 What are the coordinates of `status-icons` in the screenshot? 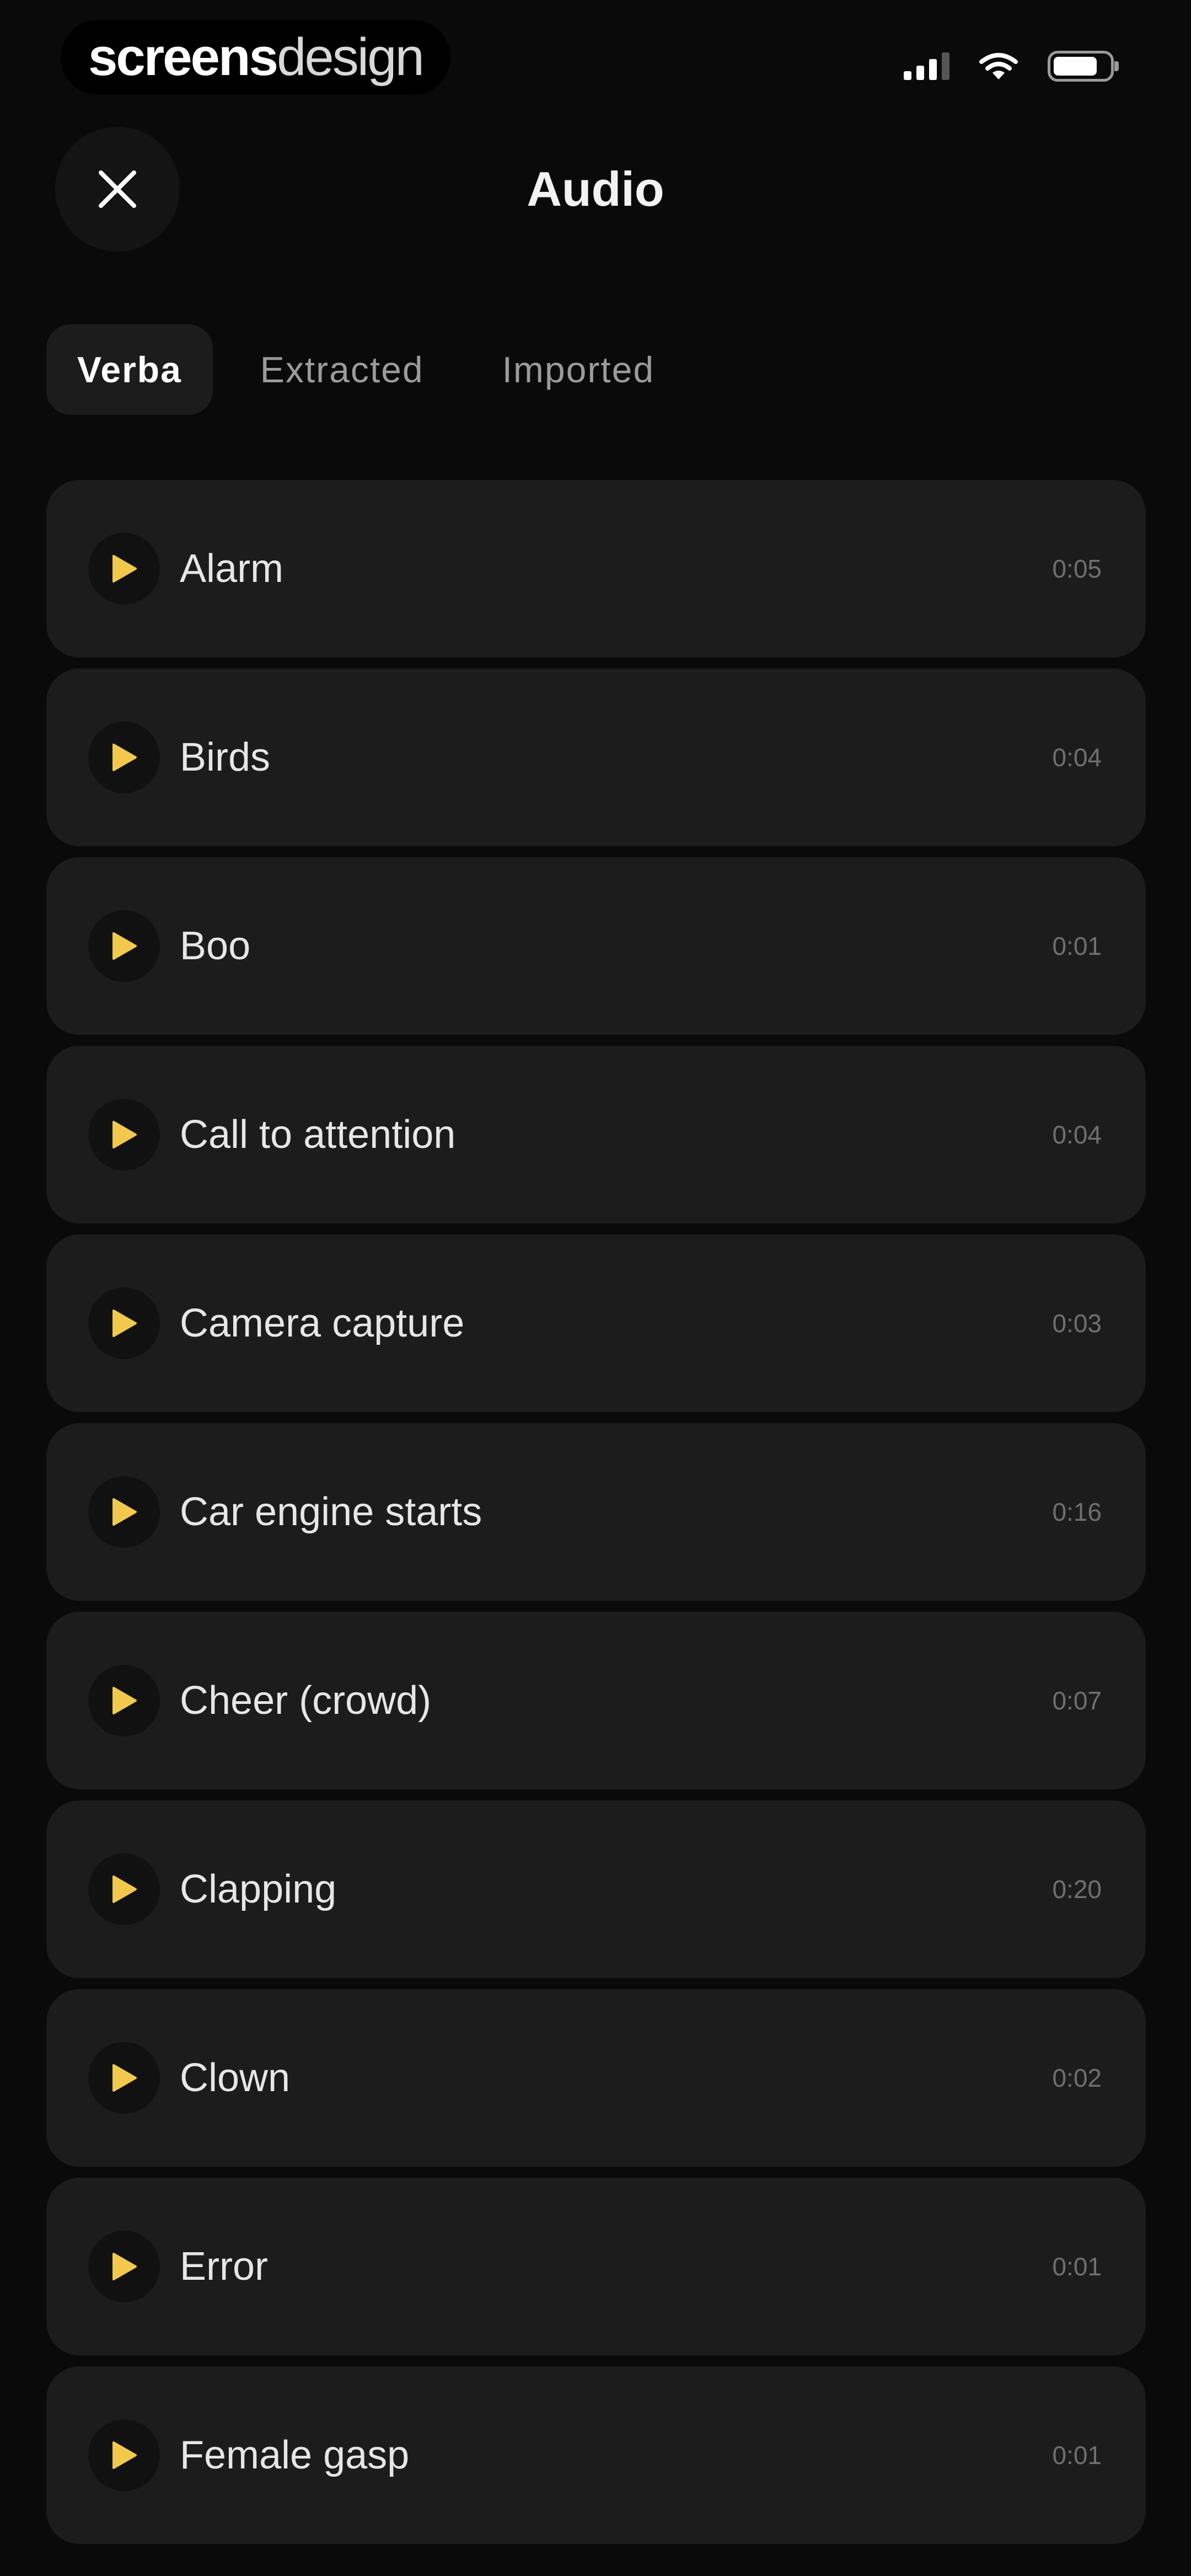 It's located at (1011, 66).